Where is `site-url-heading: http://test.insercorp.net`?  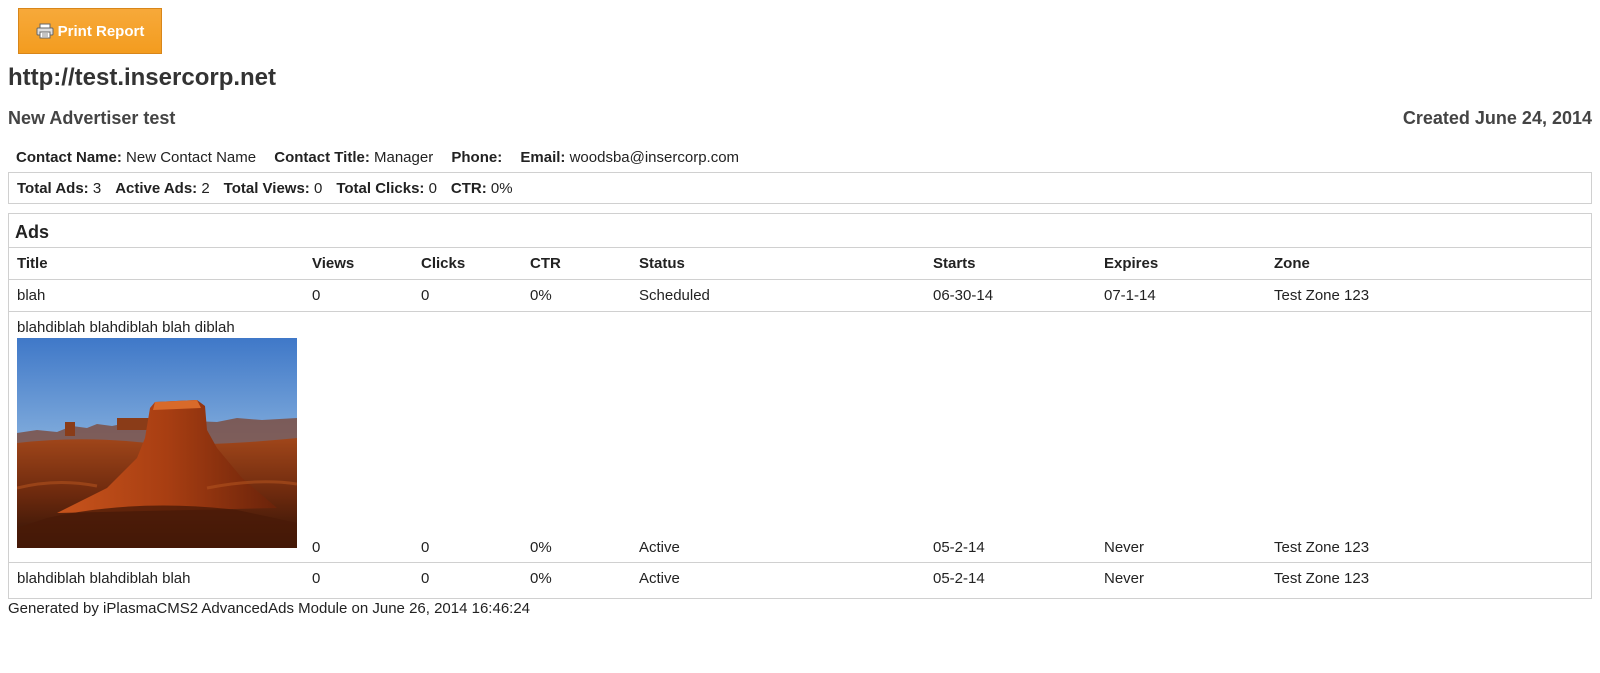
site-url-heading: http://test.insercorp.net is located at coordinates (142, 77).